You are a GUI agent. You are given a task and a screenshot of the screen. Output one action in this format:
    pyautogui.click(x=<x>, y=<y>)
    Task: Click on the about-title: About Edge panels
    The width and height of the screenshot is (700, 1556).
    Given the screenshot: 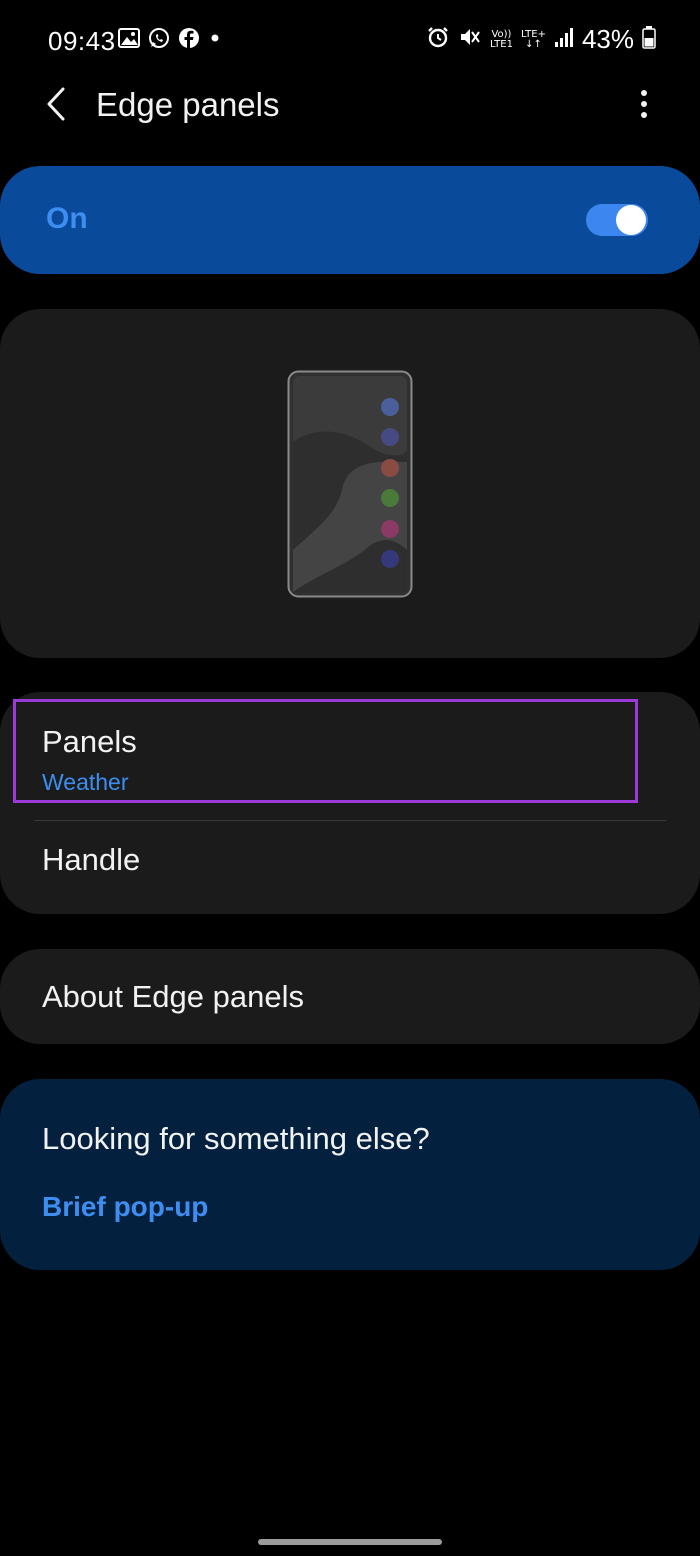 What is the action you would take?
    pyautogui.click(x=173, y=996)
    